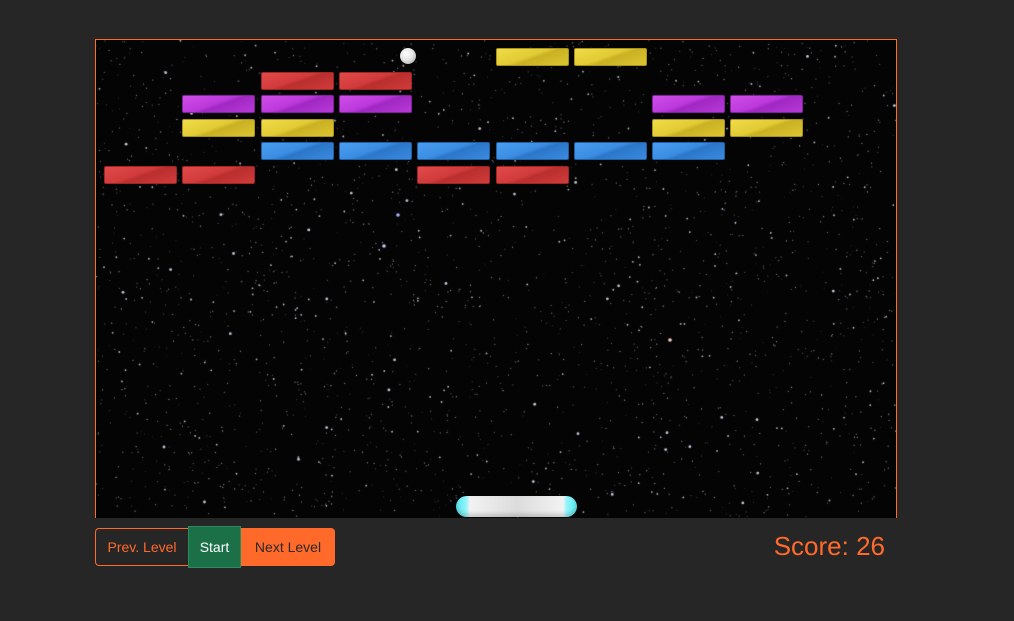 This screenshot has width=1014, height=621. Describe the element at coordinates (288, 547) in the screenshot. I see `next-level-button: Next Level` at that location.